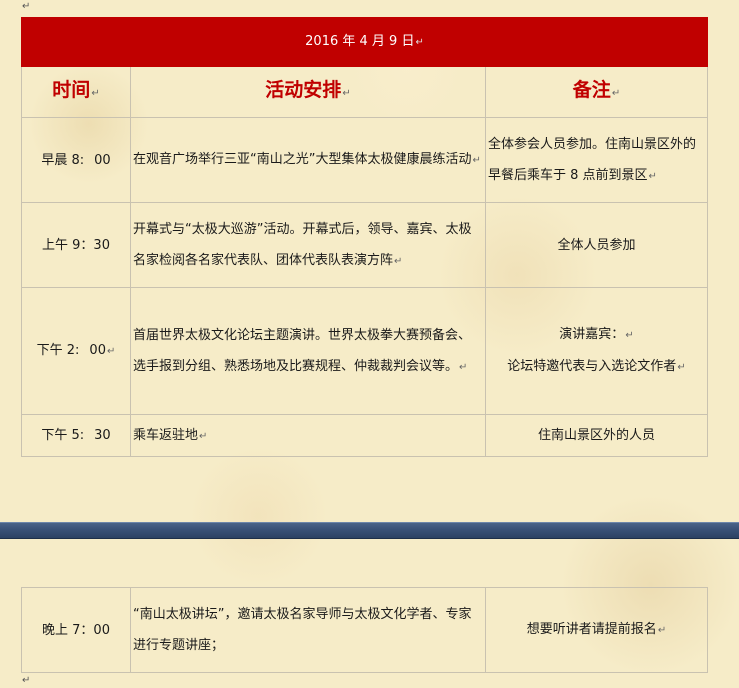 This screenshot has width=739, height=688. I want to click on note-cell: 全体人员参加, so click(596, 245).